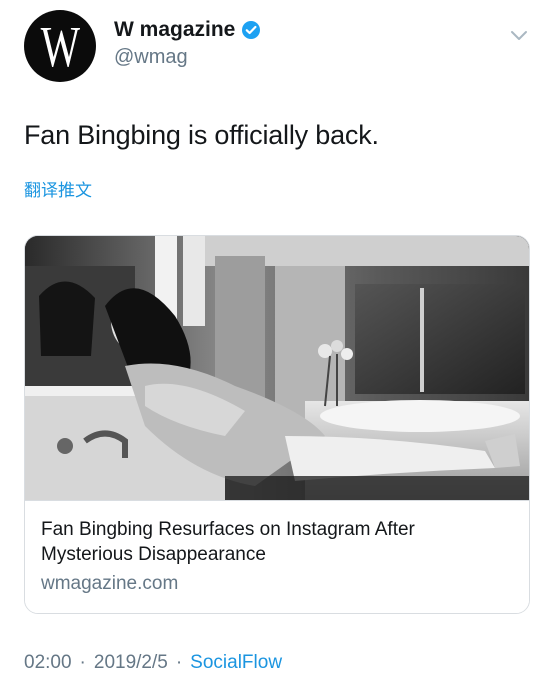  Describe the element at coordinates (201, 135) in the screenshot. I see `tweet-text: Fan Bingbing is officially back.` at that location.